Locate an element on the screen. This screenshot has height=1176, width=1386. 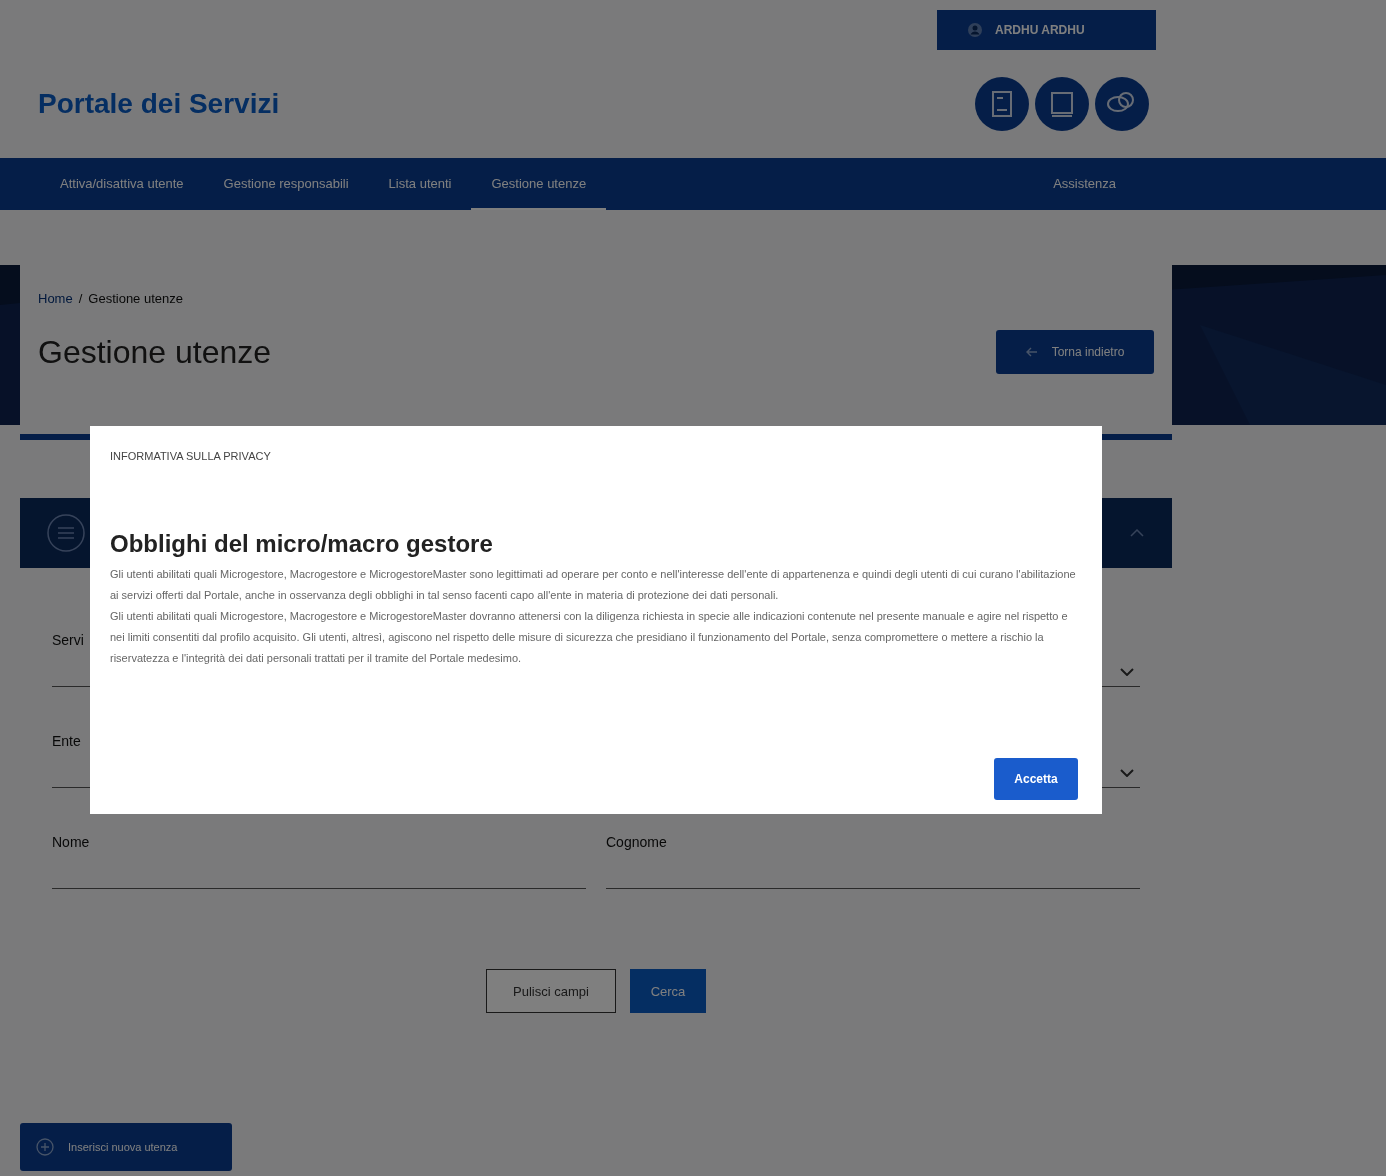
nav-tab: Attiva/disattiva utente is located at coordinates (122, 184).